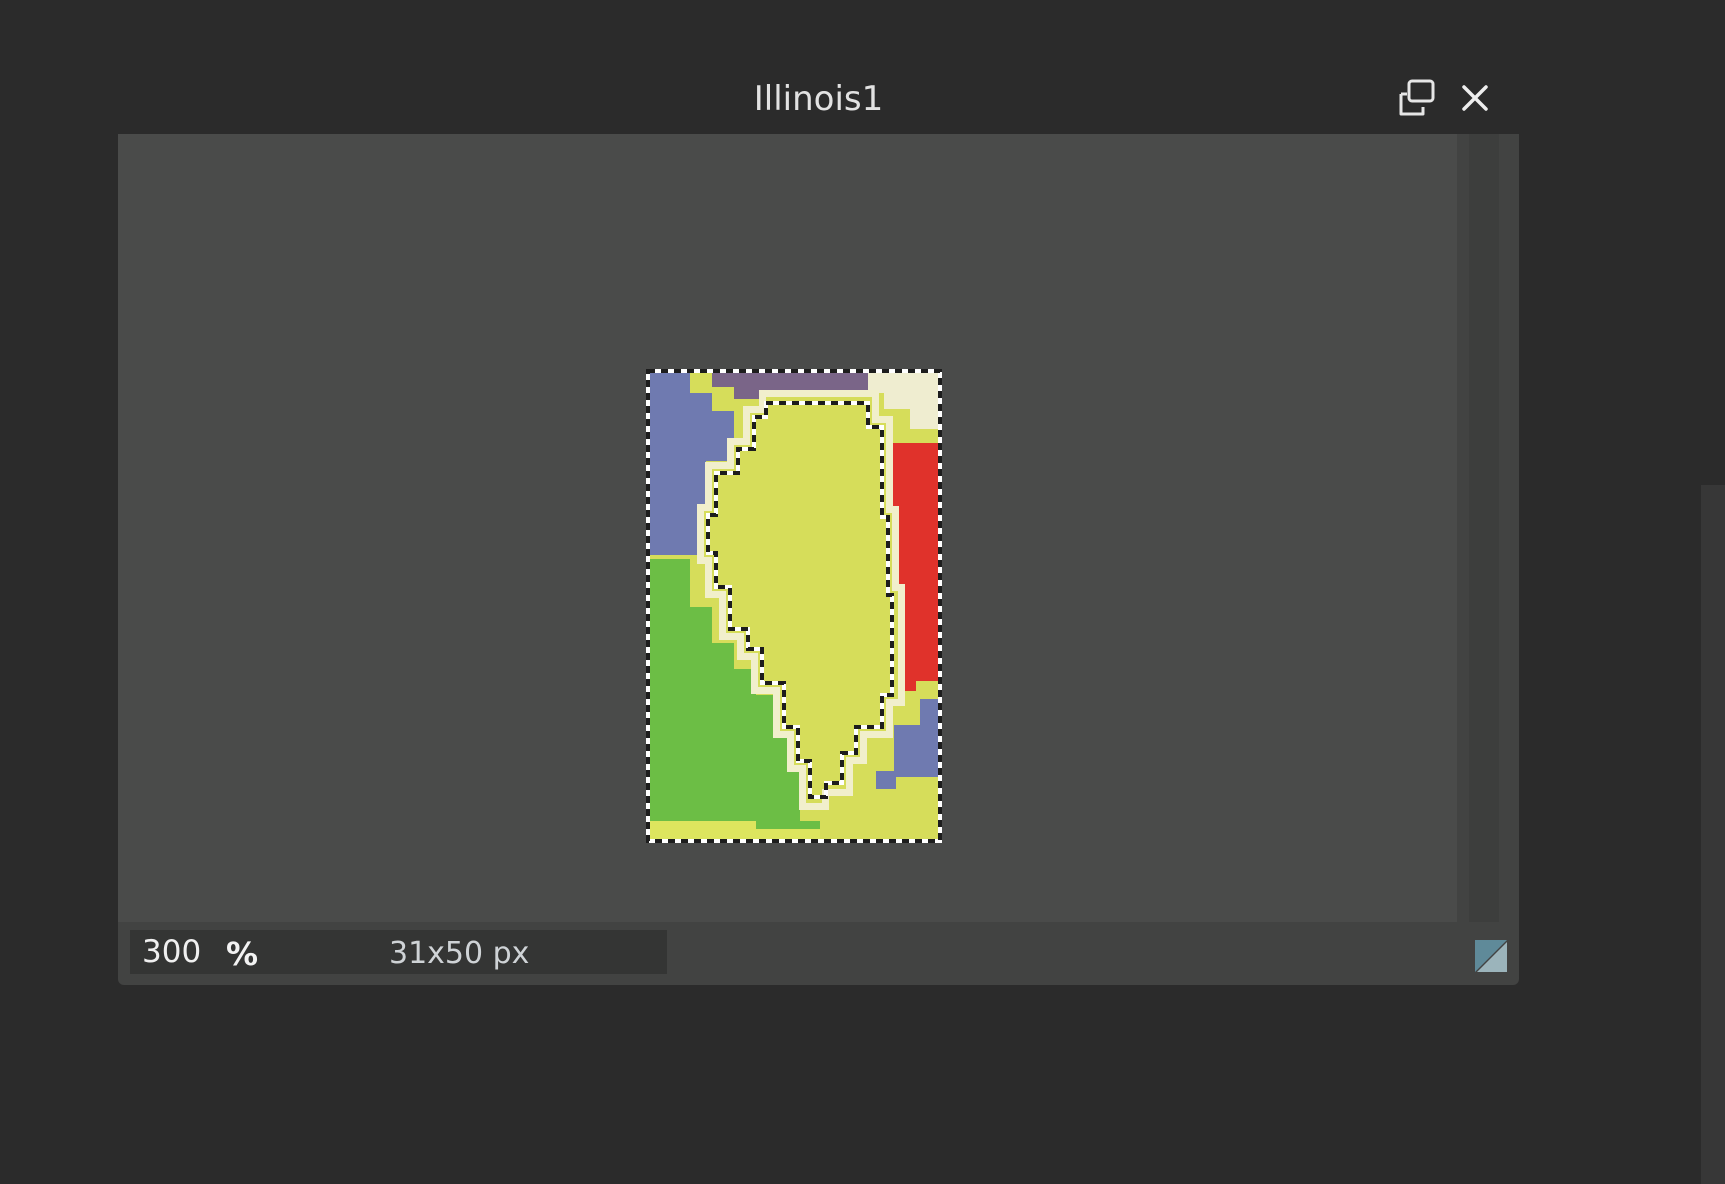 Image resolution: width=1725 pixels, height=1184 pixels. What do you see at coordinates (794, 606) in the screenshot?
I see `illinois-map-image` at bounding box center [794, 606].